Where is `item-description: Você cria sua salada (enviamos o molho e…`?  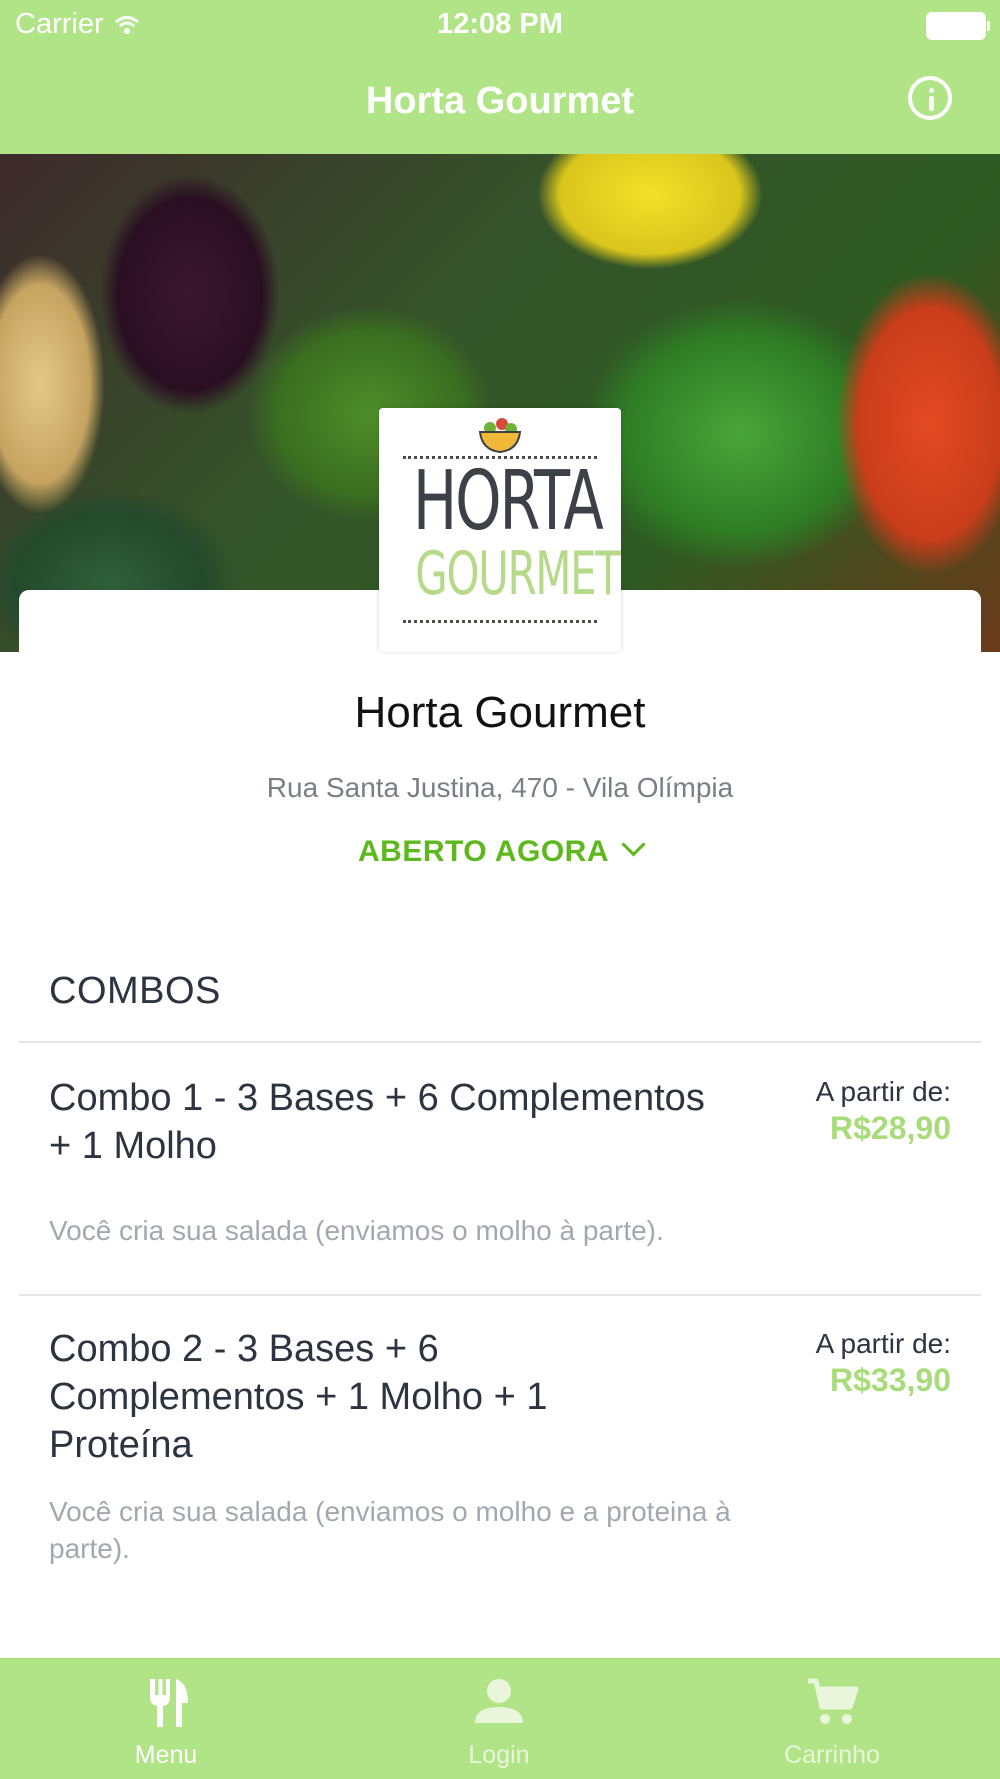
item-description: Você cria sua salada (enviamos o molho e… is located at coordinates (390, 1530).